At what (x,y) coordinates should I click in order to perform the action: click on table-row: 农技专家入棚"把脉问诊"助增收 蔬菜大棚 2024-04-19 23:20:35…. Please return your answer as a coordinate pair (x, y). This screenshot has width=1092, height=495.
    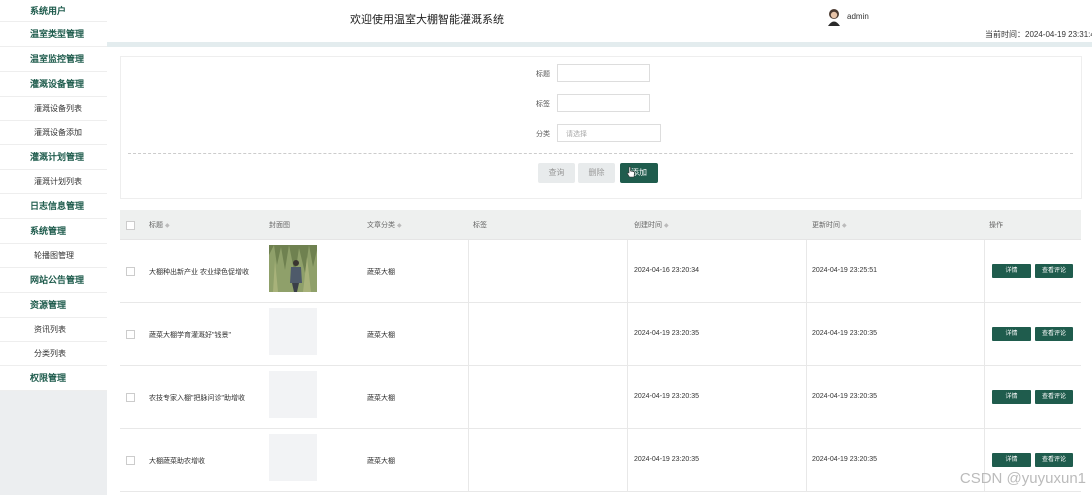
    Looking at the image, I should click on (600, 397).